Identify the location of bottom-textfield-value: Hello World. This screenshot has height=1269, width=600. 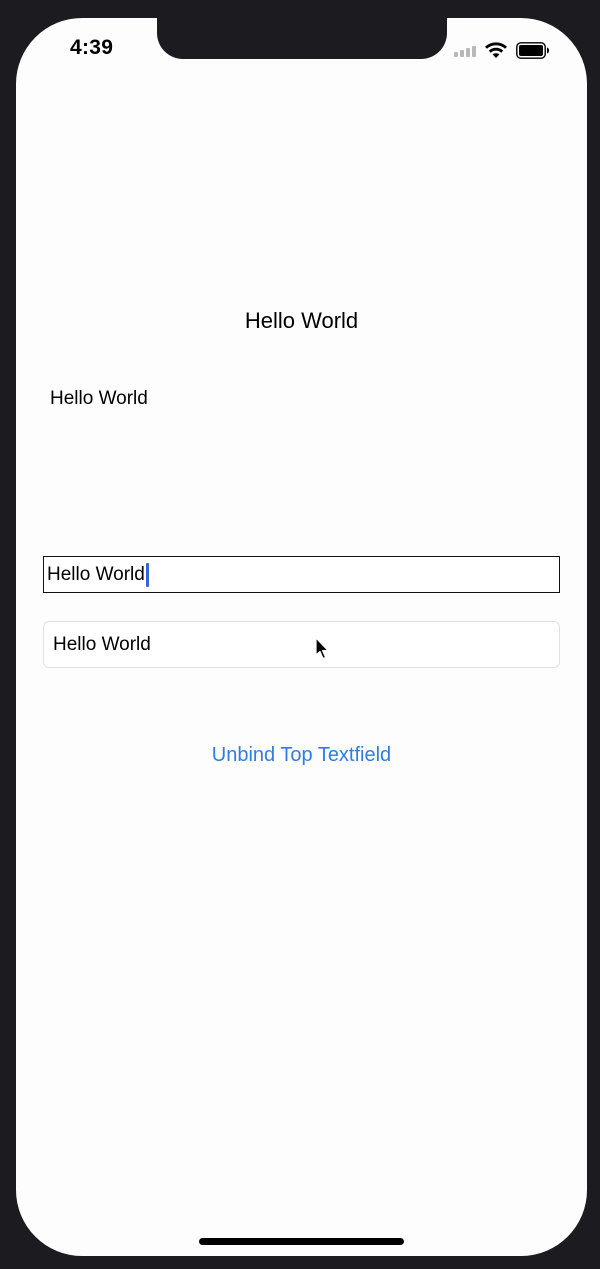
(102, 644).